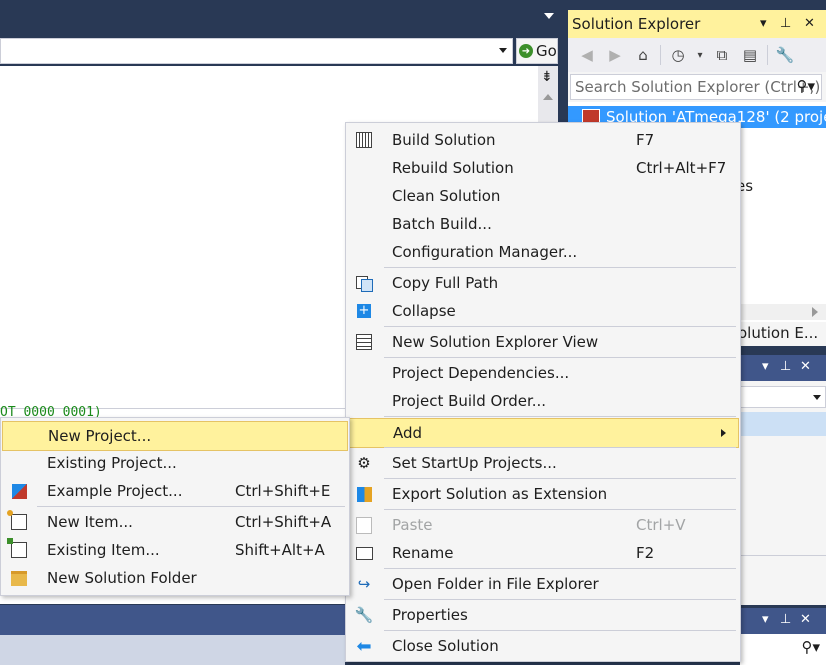 Image resolution: width=826 pixels, height=665 pixels. What do you see at coordinates (722, 55) in the screenshot?
I see `collapse-all-icon: ⧉` at bounding box center [722, 55].